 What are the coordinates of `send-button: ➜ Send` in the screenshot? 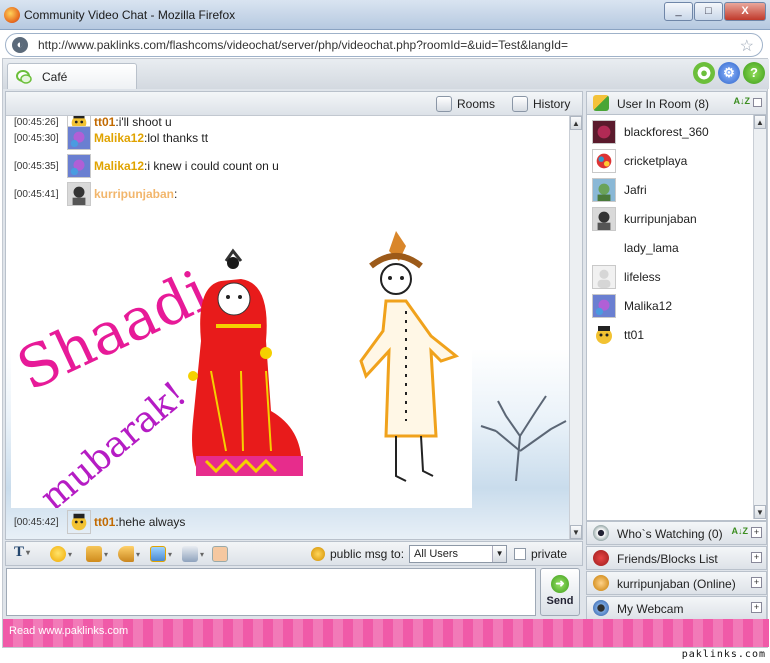 It's located at (560, 592).